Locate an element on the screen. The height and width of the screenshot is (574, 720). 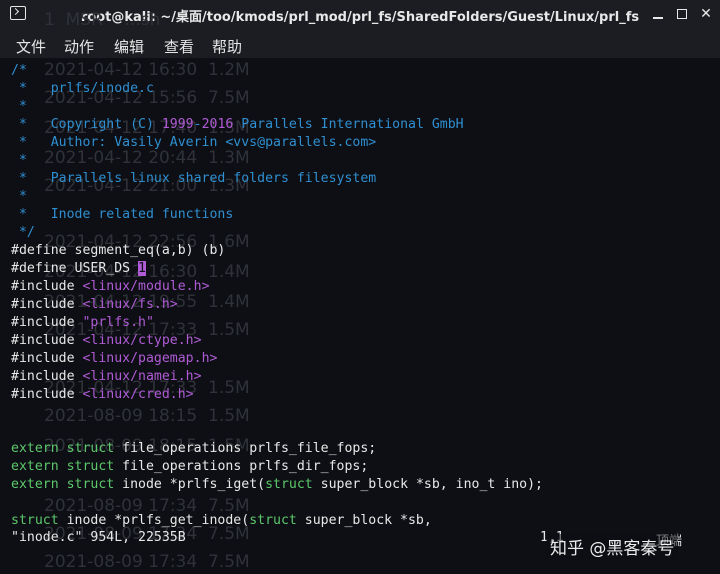
code-token: USER_DS is located at coordinates (102, 268).